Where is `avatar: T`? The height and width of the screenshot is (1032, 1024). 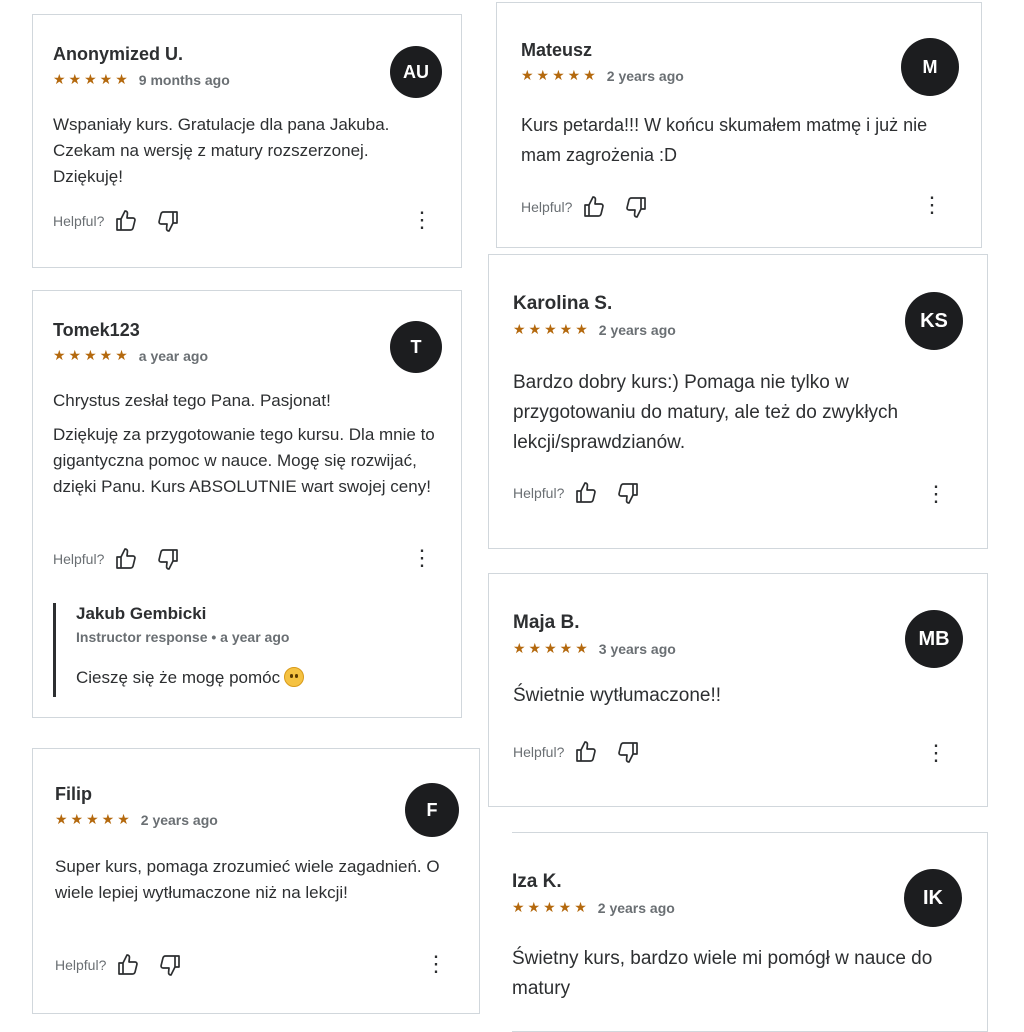
avatar: T is located at coordinates (416, 347).